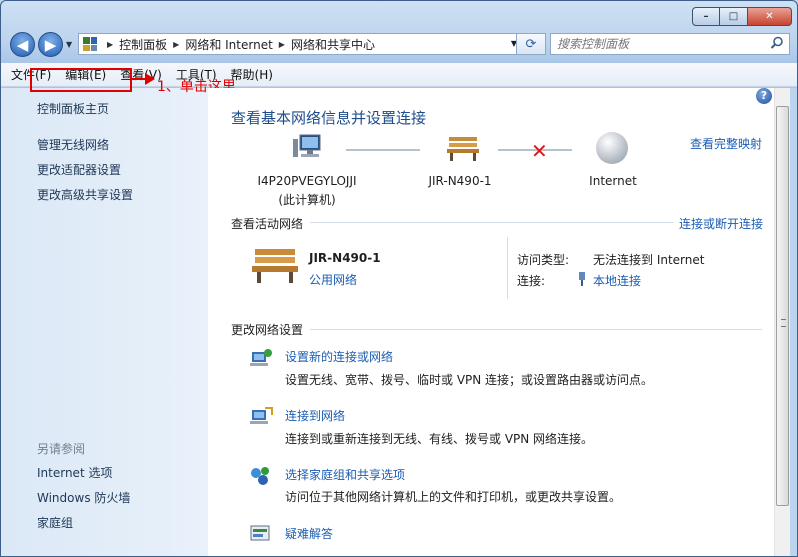 Image resolution: width=798 pixels, height=557 pixels. I want to click on homegroup-sharing-desc: 访问位于其他网络计算机上的文件和打印机，或更改共享设置。, so click(453, 497).